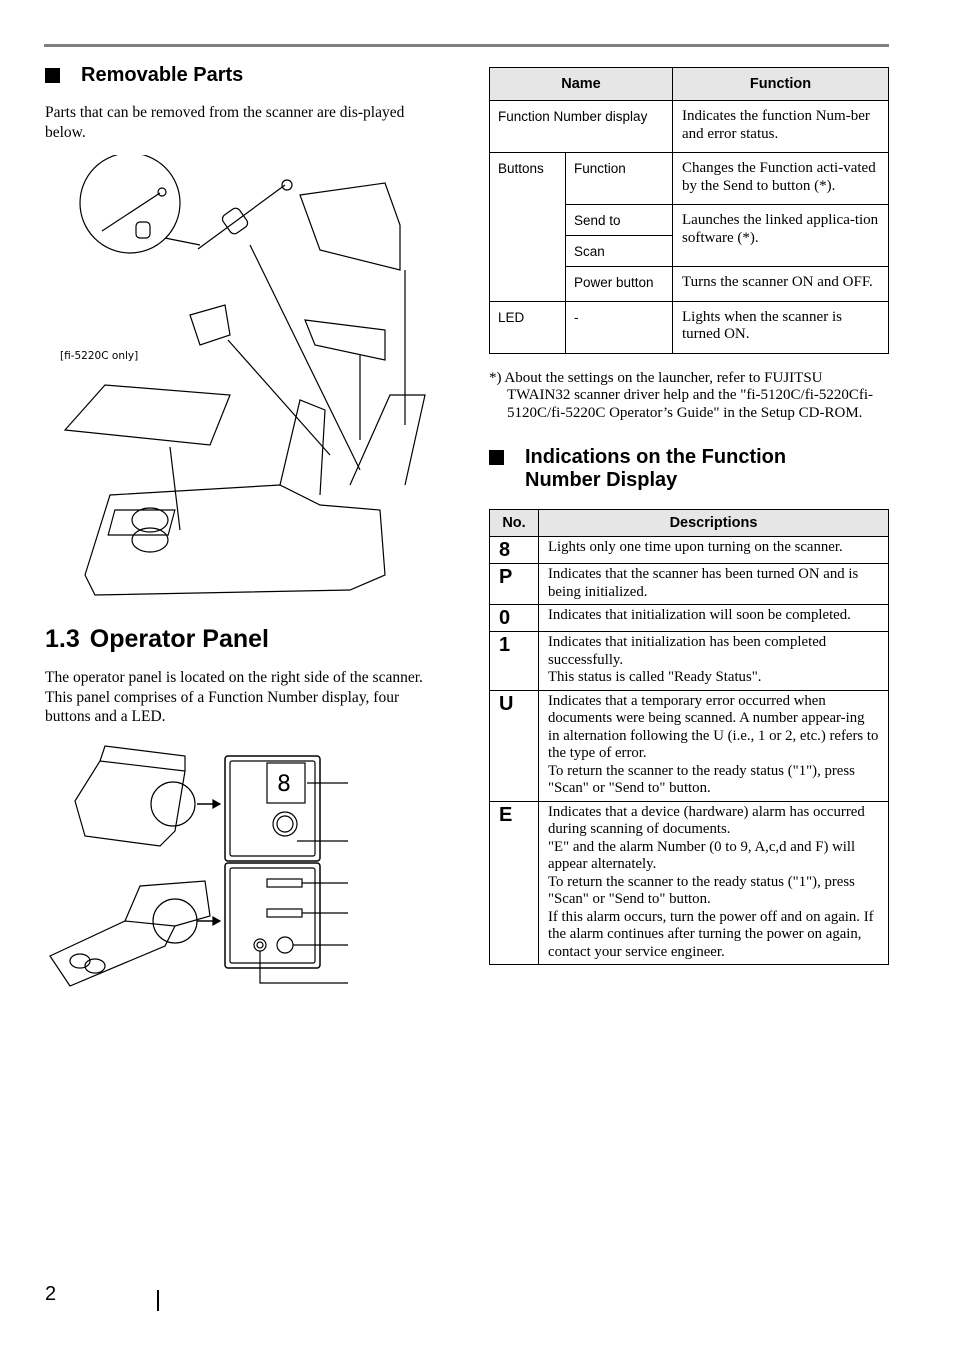  Describe the element at coordinates (350, 226) in the screenshot. I see `chute-unit-part` at that location.